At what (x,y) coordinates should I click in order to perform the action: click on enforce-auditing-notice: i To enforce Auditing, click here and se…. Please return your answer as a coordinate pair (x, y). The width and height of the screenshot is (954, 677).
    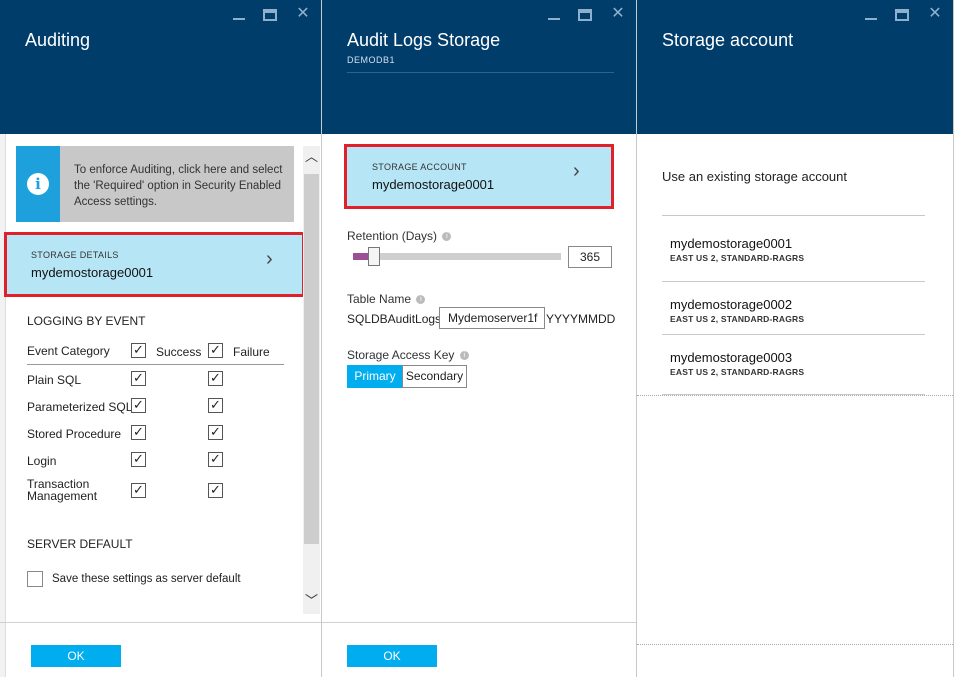
    Looking at the image, I should click on (155, 184).